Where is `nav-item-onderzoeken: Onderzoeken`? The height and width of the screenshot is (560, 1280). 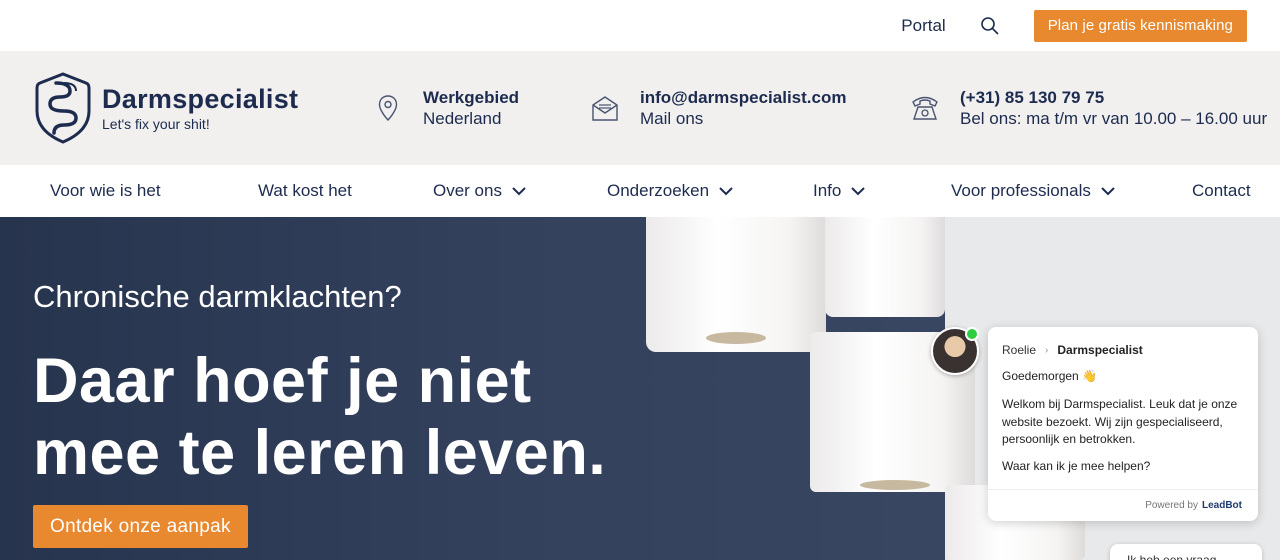 nav-item-onderzoeken: Onderzoeken is located at coordinates (670, 191).